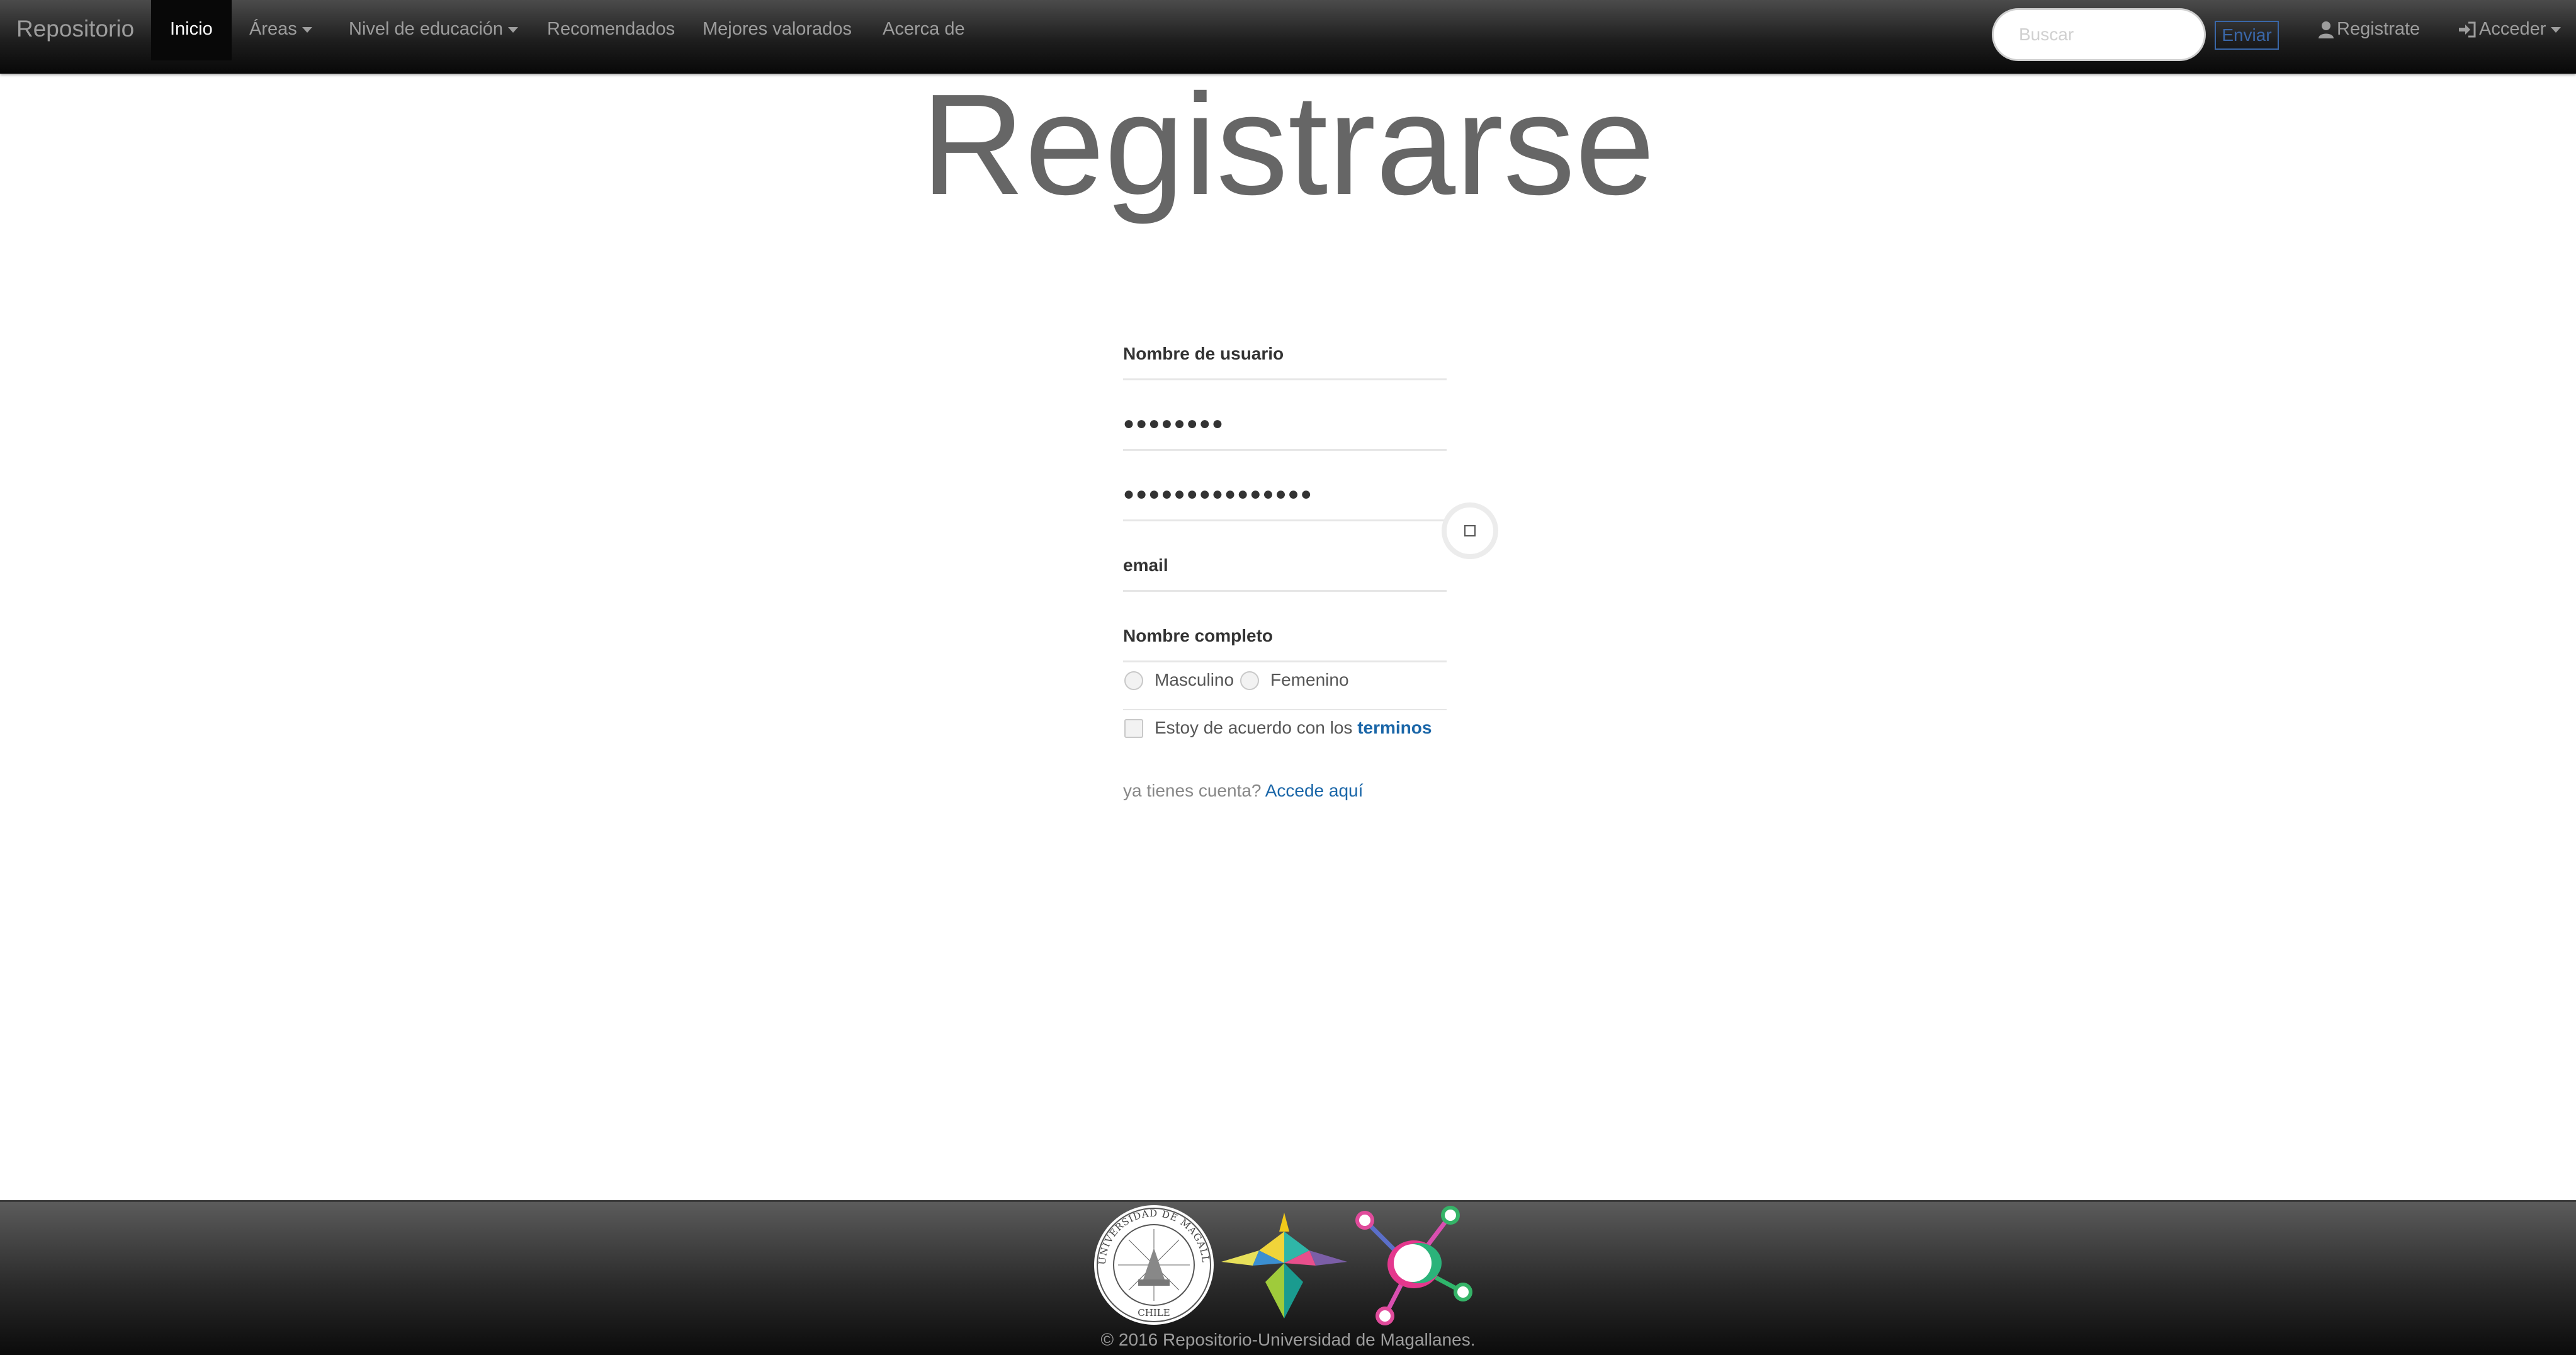 Image resolution: width=2576 pixels, height=1355 pixels. I want to click on square-icon, so click(1470, 530).